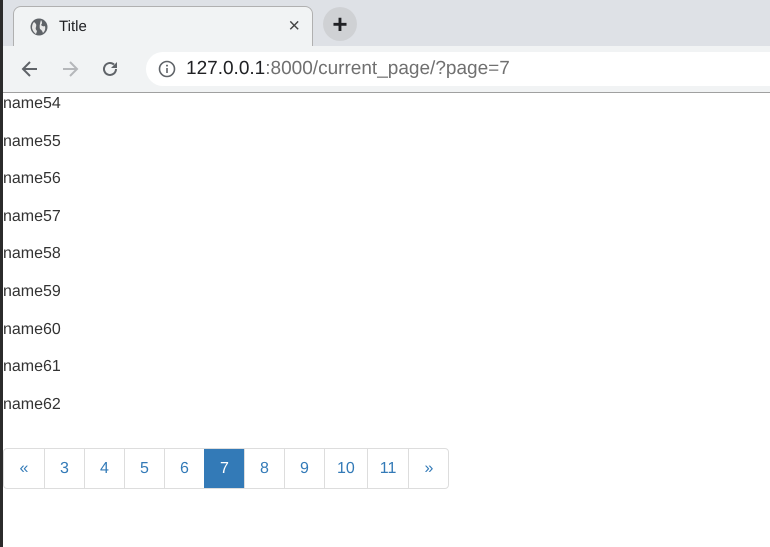 The height and width of the screenshot is (547, 770). I want to click on list-item: name55, so click(32, 142).